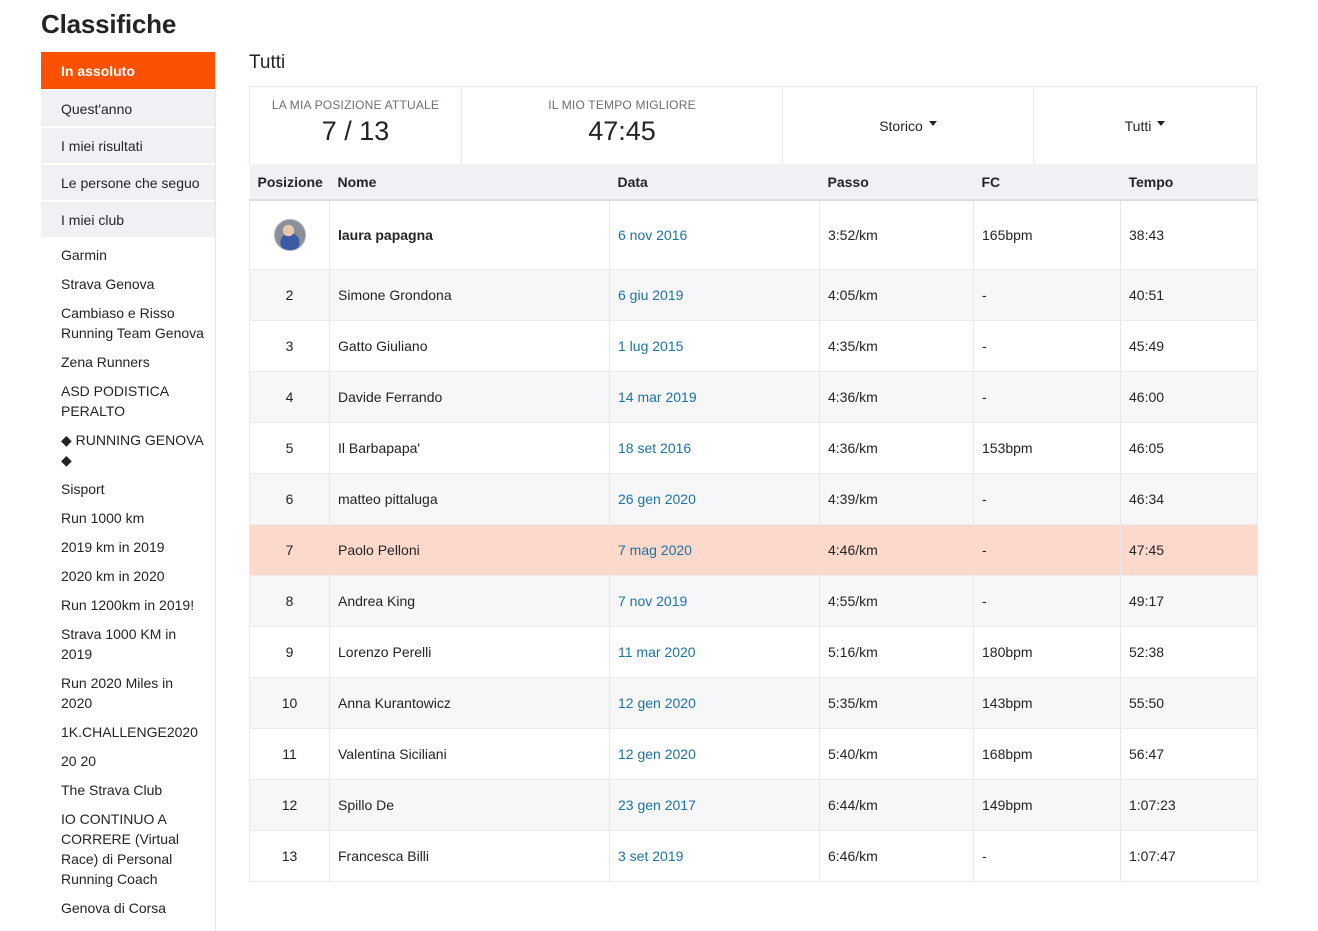 This screenshot has width=1318, height=931. I want to click on athlete-name: Gatto Giuliano, so click(469, 346).